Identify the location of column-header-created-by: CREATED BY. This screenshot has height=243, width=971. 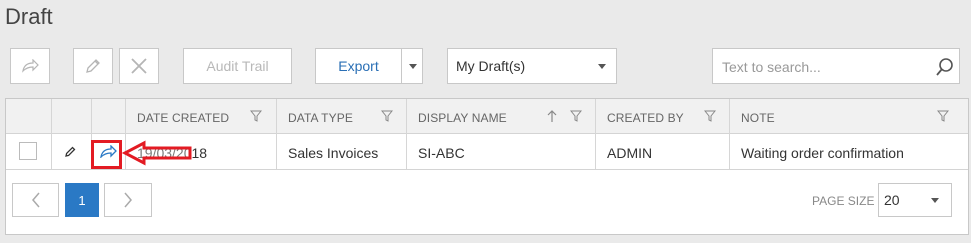
(645, 118).